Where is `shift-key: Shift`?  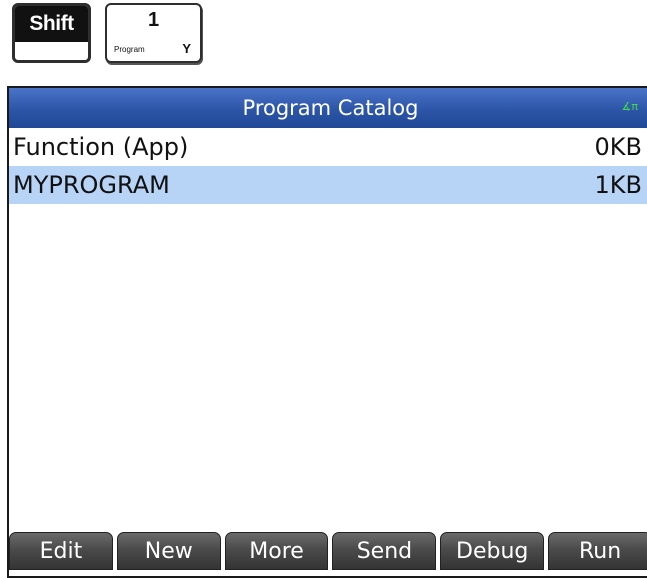 shift-key: Shift is located at coordinates (51, 33).